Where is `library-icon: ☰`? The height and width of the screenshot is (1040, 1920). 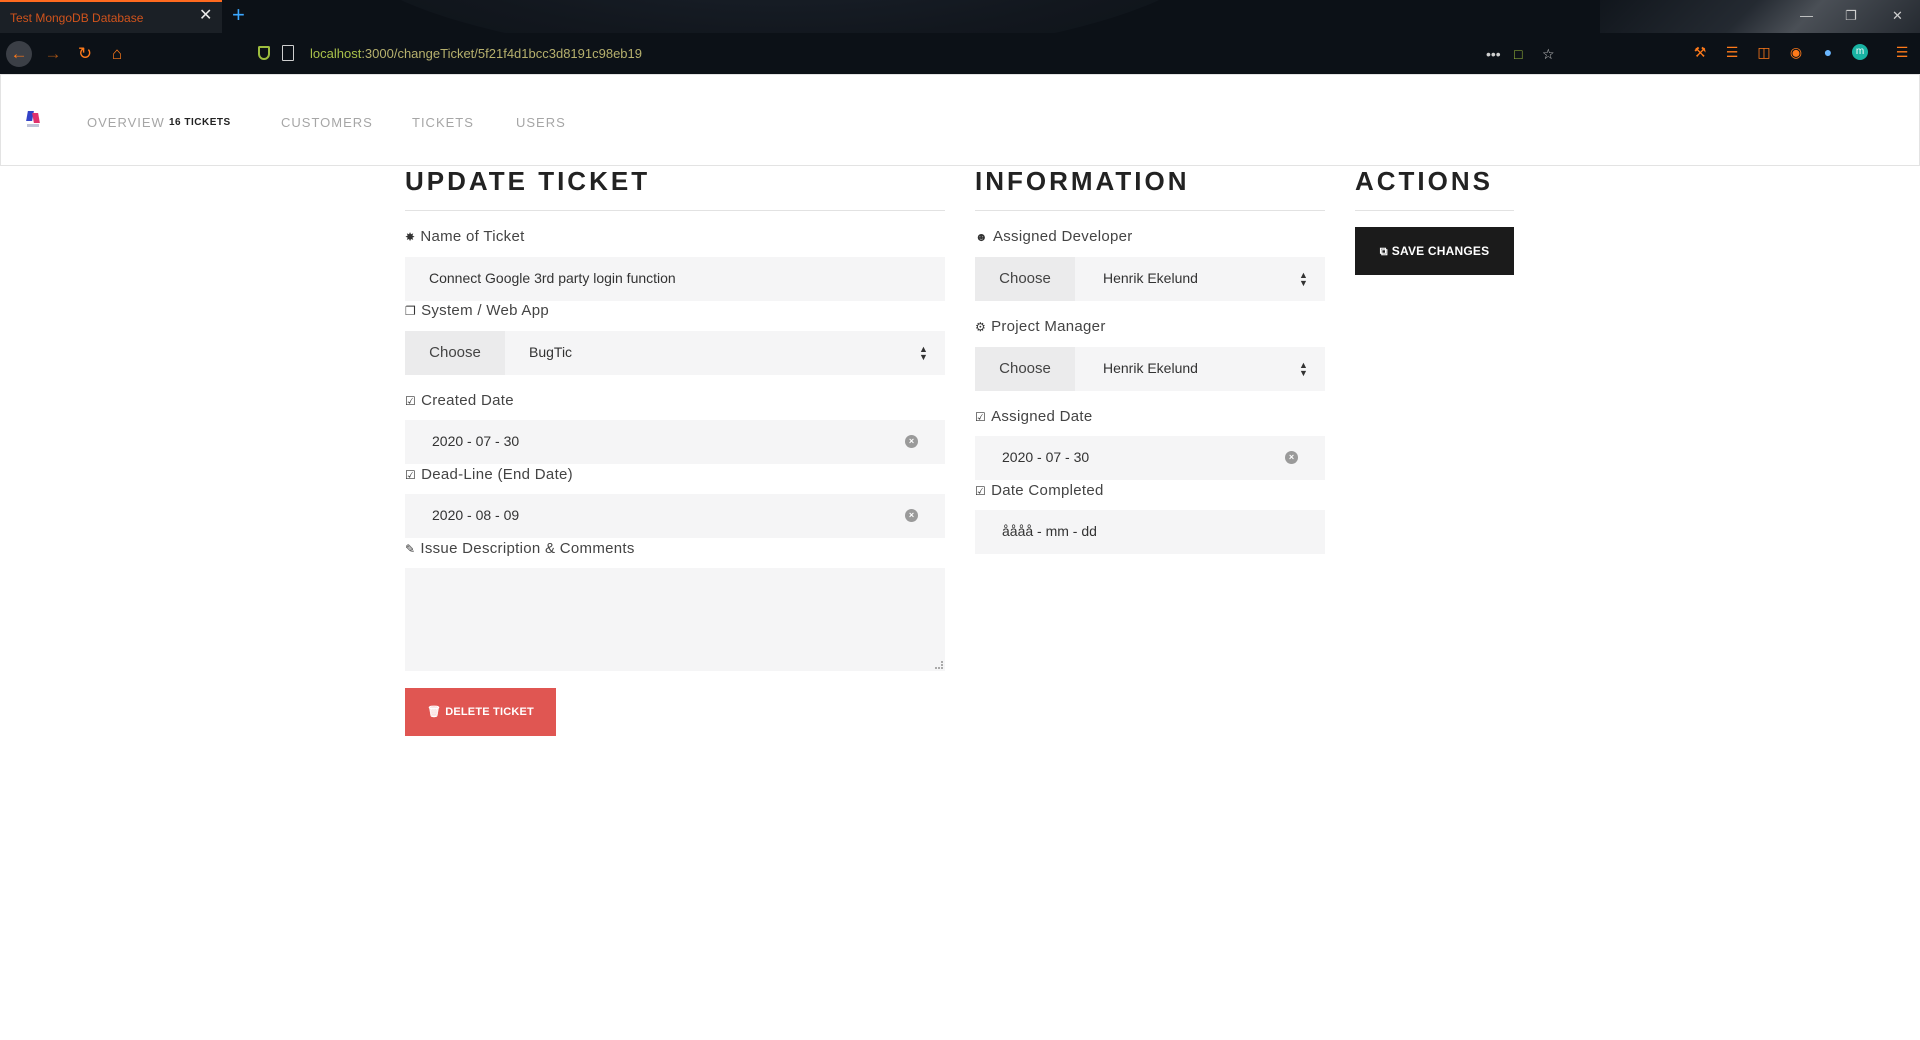 library-icon: ☰ is located at coordinates (1732, 52).